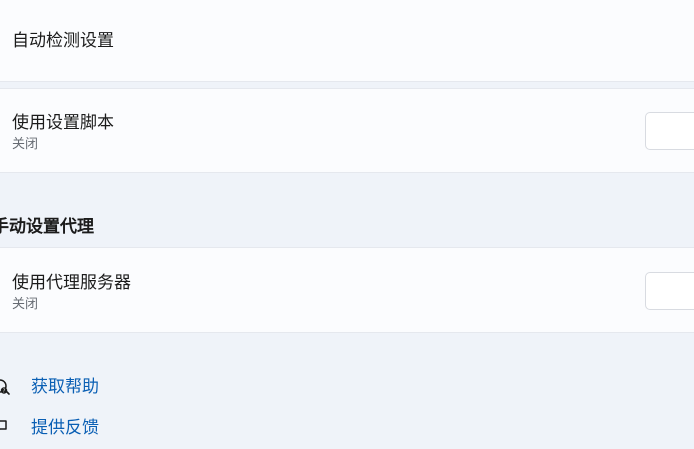  What do you see at coordinates (65, 428) in the screenshot?
I see `give-feedback-label: 提供反馈` at bounding box center [65, 428].